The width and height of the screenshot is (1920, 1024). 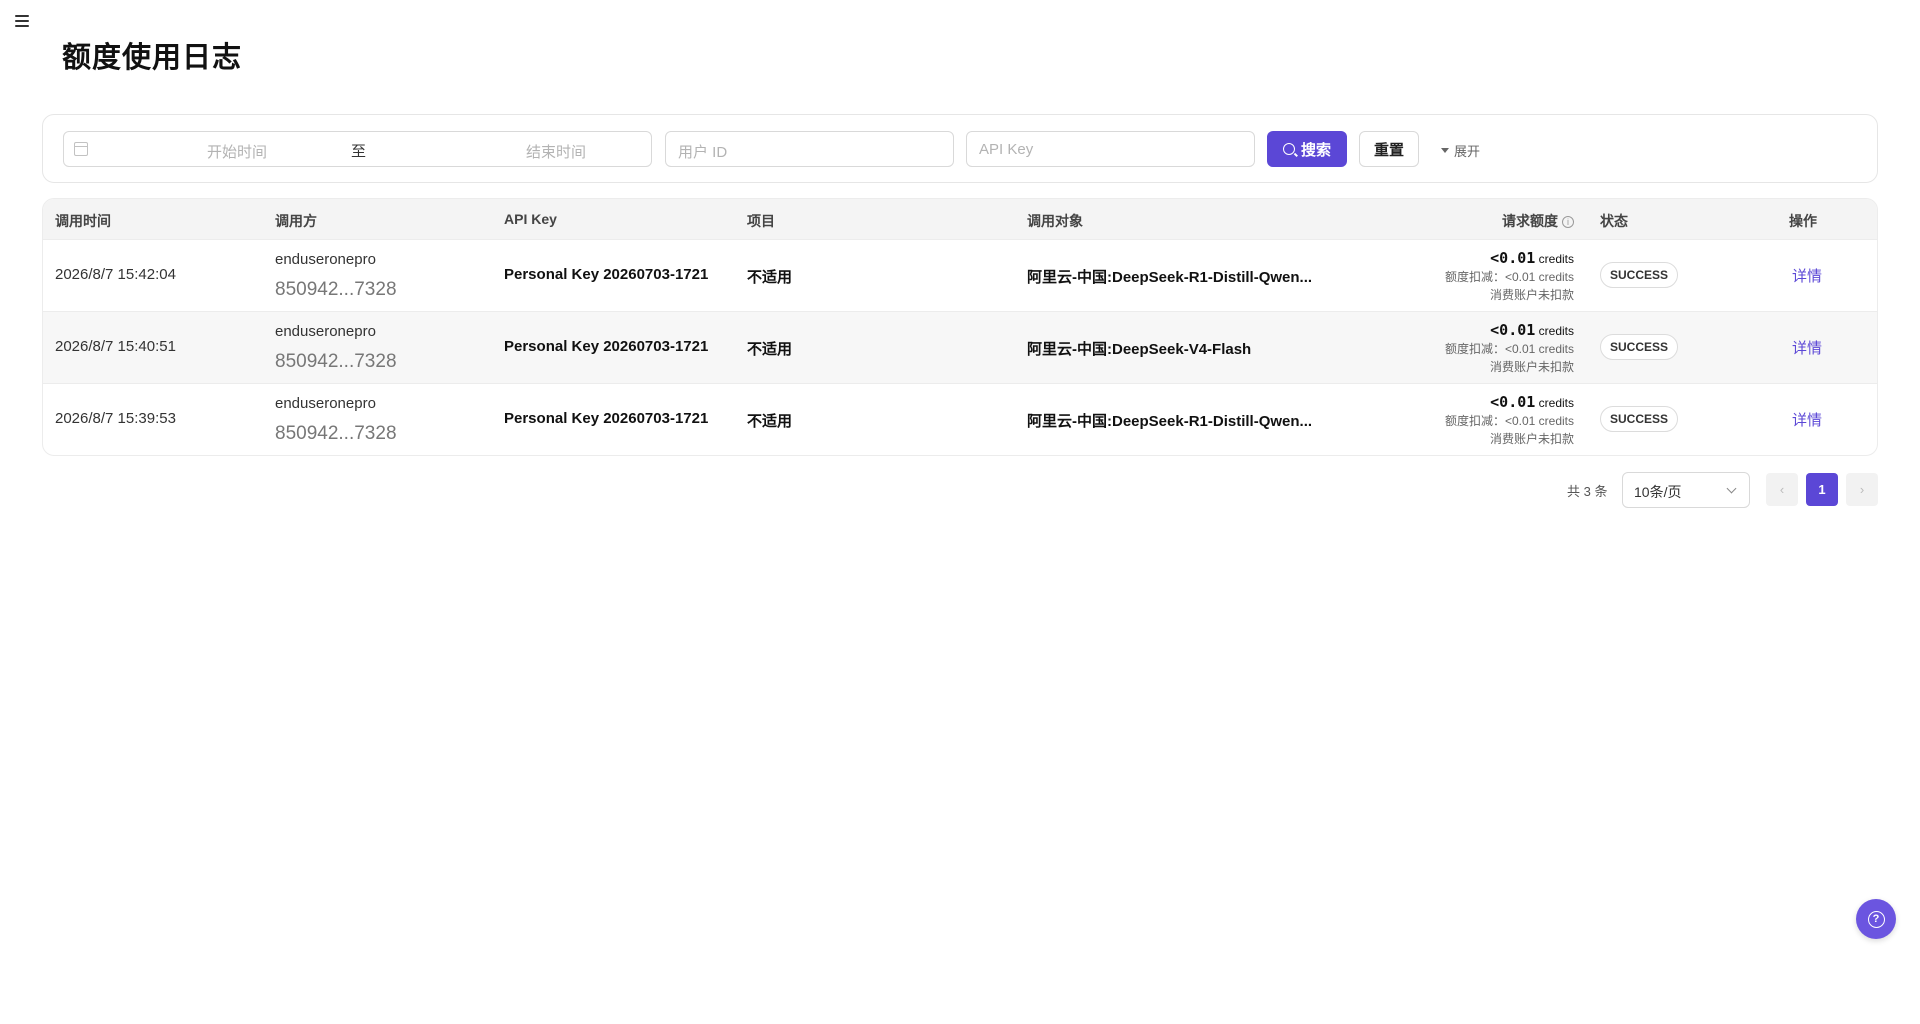 I want to click on pagination-total: 共 3 条, so click(x=1587, y=491).